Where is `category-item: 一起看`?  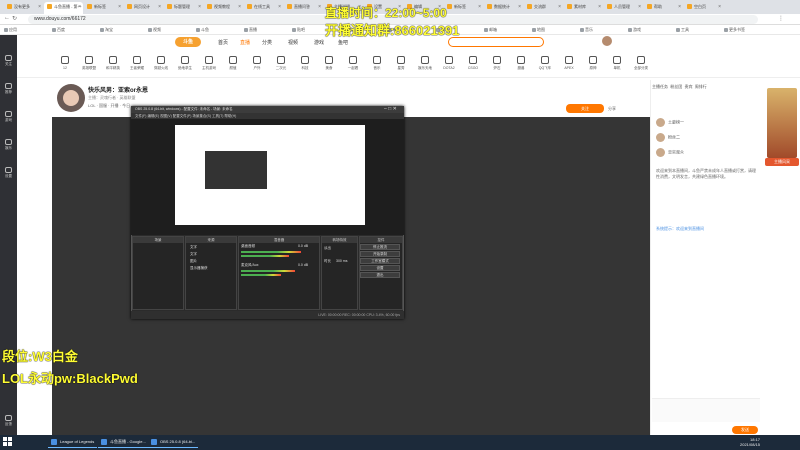 category-item: 一起看 is located at coordinates (353, 63).